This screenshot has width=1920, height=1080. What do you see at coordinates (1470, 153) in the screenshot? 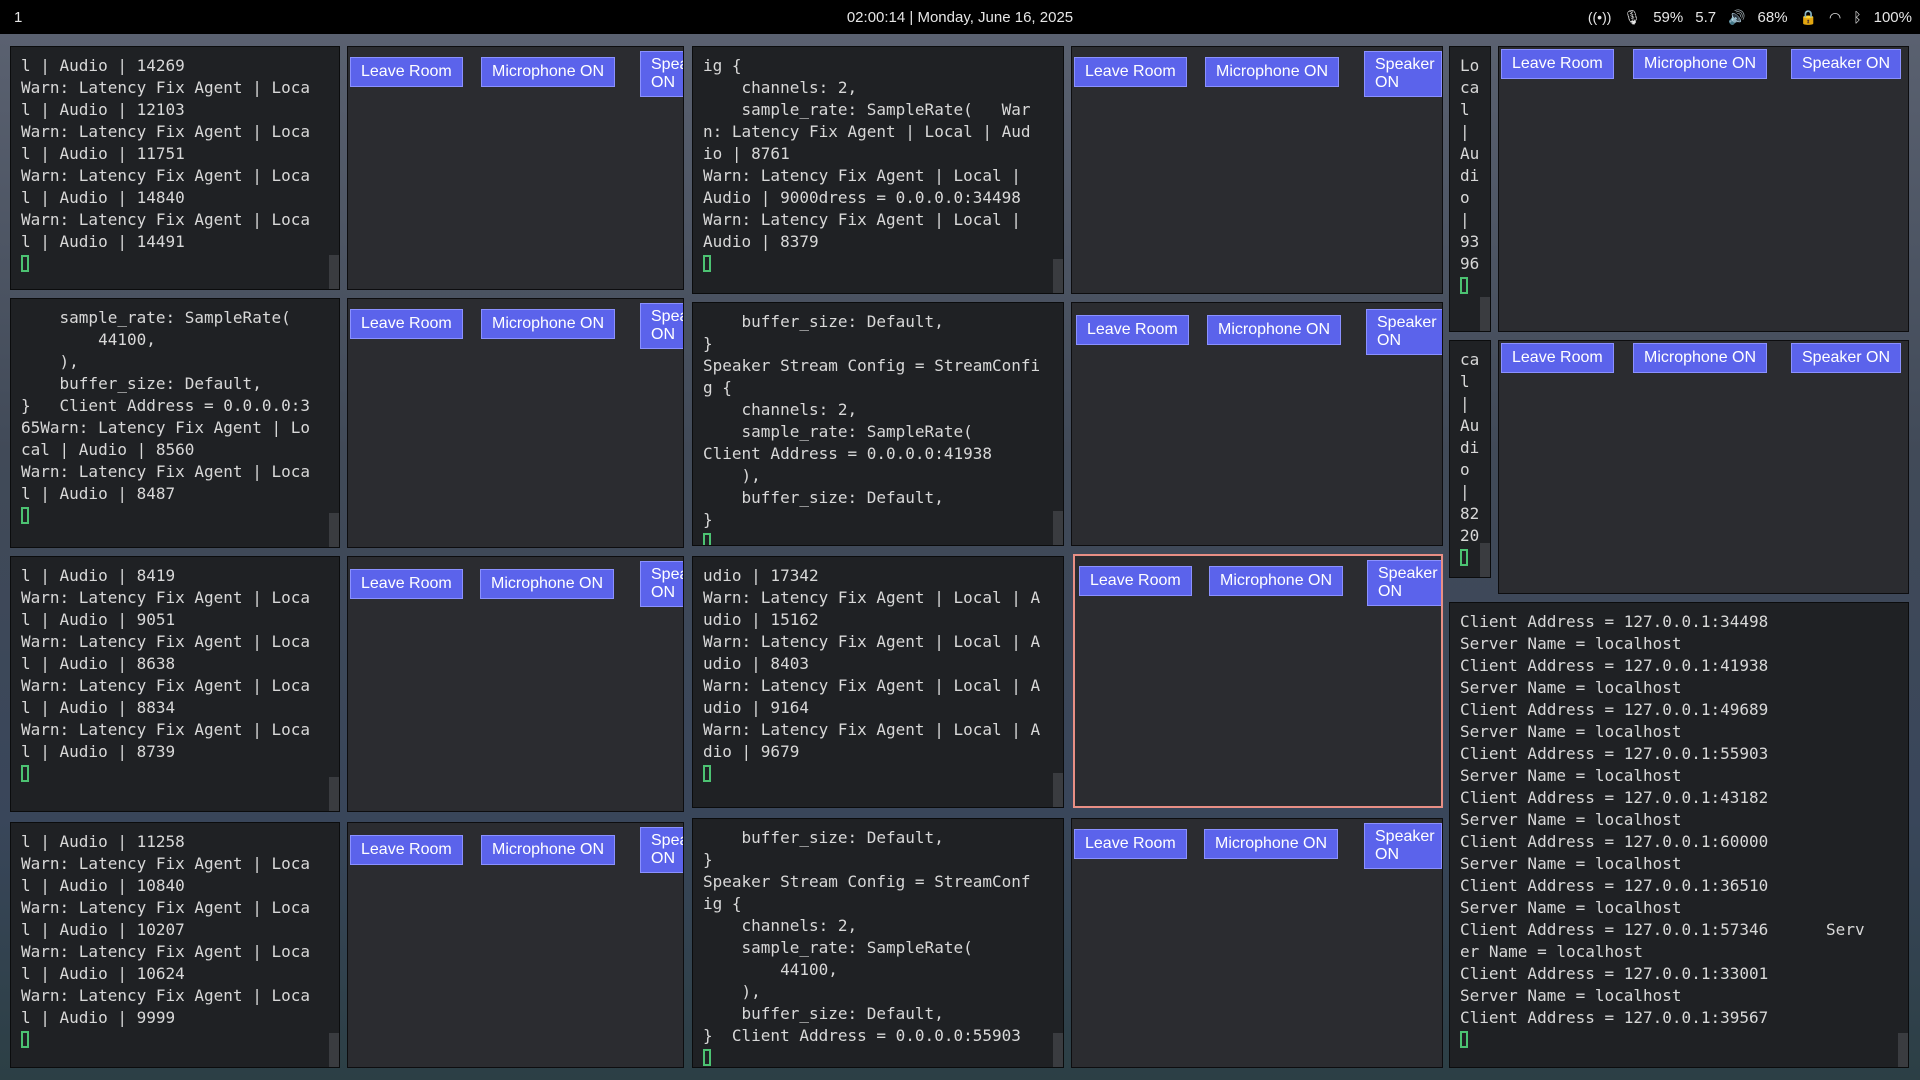
I see `terminal-line: Au` at bounding box center [1470, 153].